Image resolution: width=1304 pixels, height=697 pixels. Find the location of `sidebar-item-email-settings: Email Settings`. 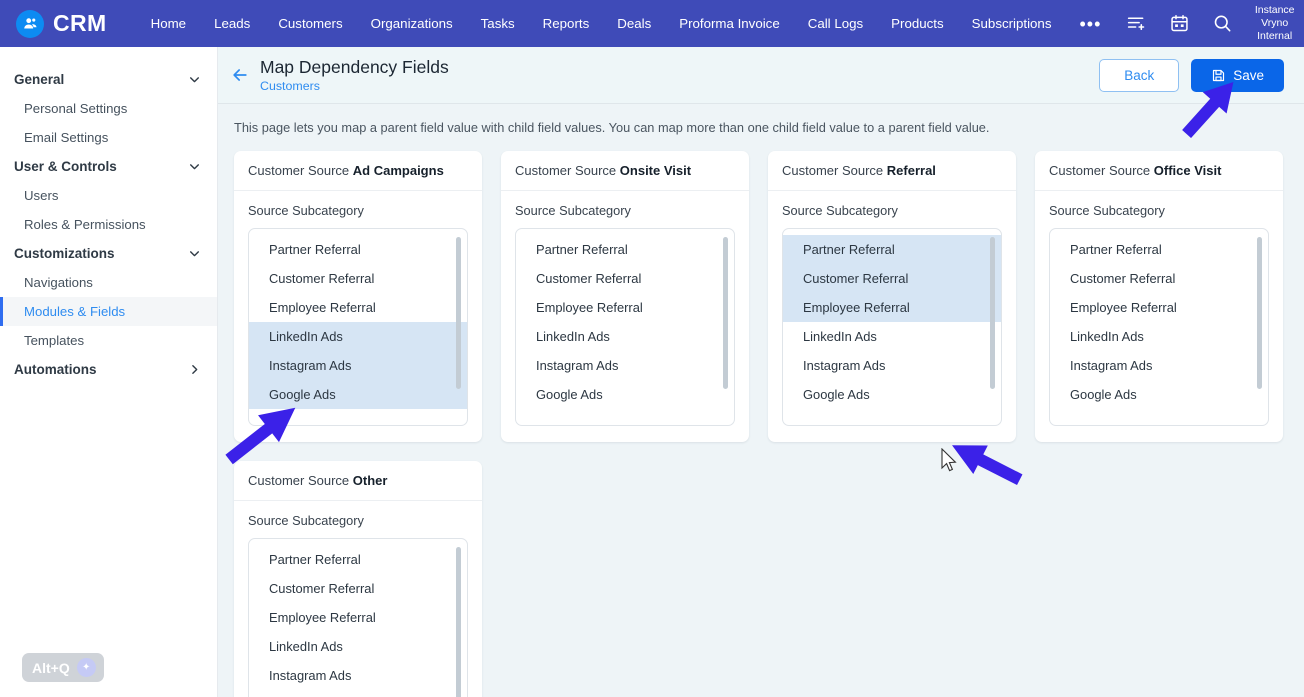

sidebar-item-email-settings: Email Settings is located at coordinates (108, 137).